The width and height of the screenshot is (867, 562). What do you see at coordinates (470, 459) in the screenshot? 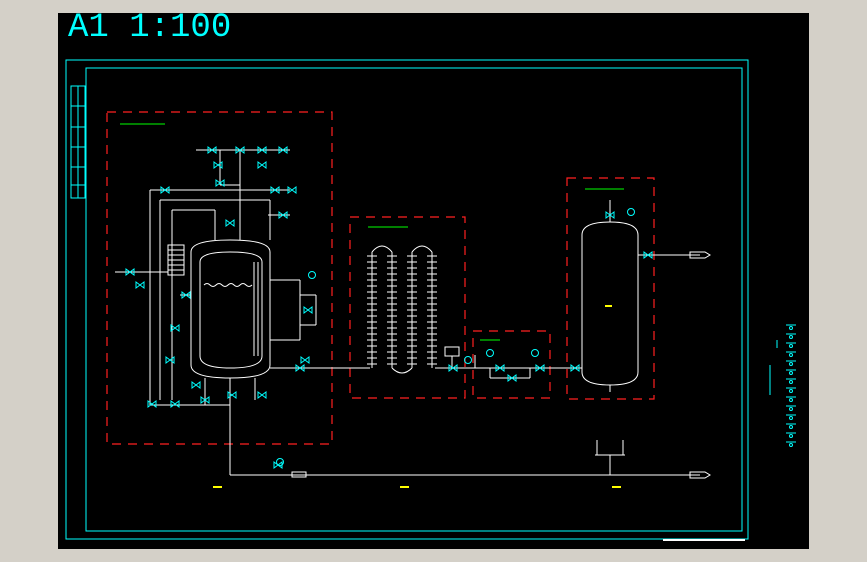
I see `bottom-outlet-line` at bounding box center [470, 459].